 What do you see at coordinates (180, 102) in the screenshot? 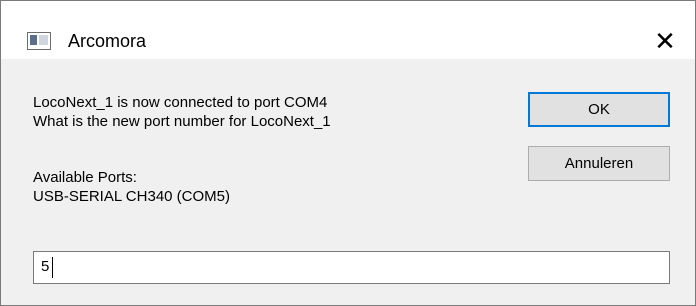
I see `message-line-connected: LocoNext_1 is now connected to port COM4` at bounding box center [180, 102].